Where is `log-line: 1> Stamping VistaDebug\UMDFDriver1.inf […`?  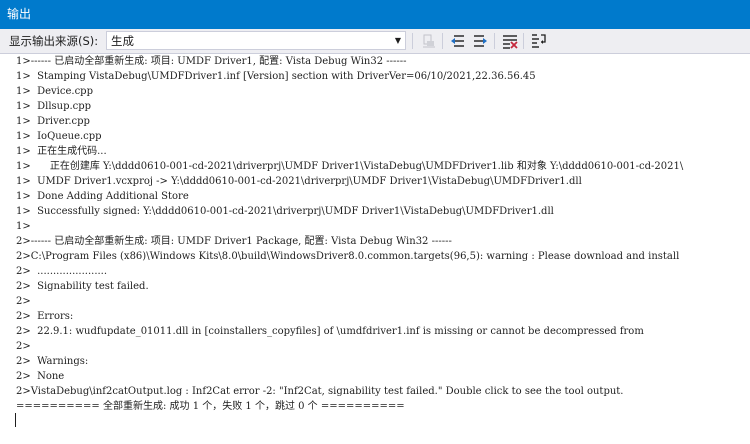 log-line: 1> Stamping VistaDebug\UMDFDriver1.inf [… is located at coordinates (276, 76).